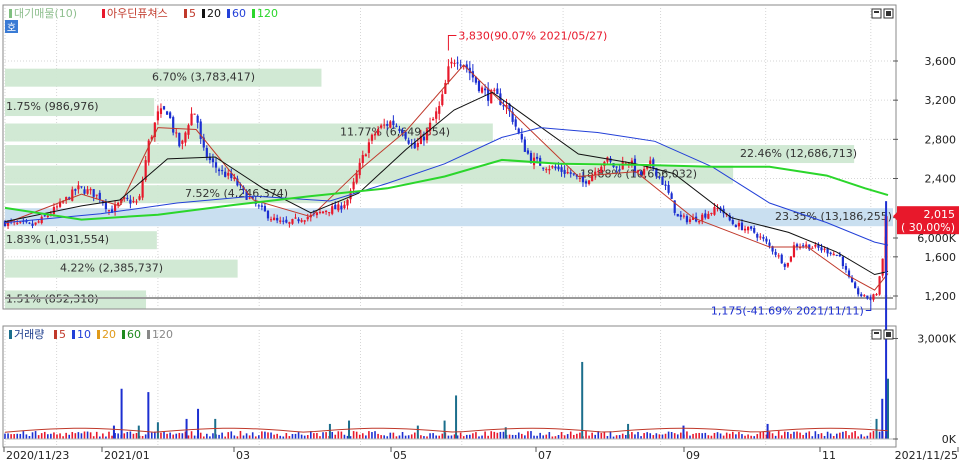  What do you see at coordinates (430, 154) in the screenshot?
I see `volume-profile-band` at bounding box center [430, 154].